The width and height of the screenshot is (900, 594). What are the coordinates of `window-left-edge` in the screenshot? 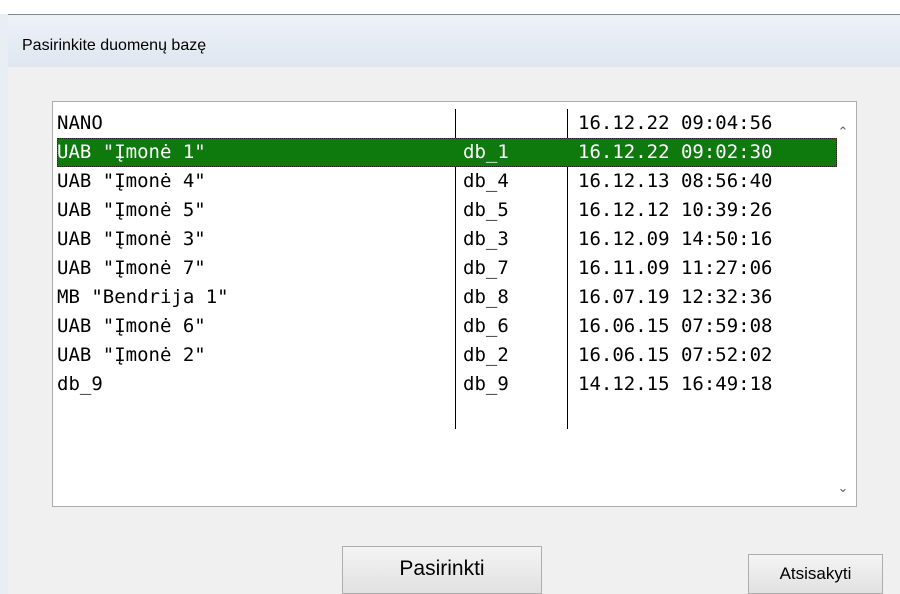 It's located at (4, 304).